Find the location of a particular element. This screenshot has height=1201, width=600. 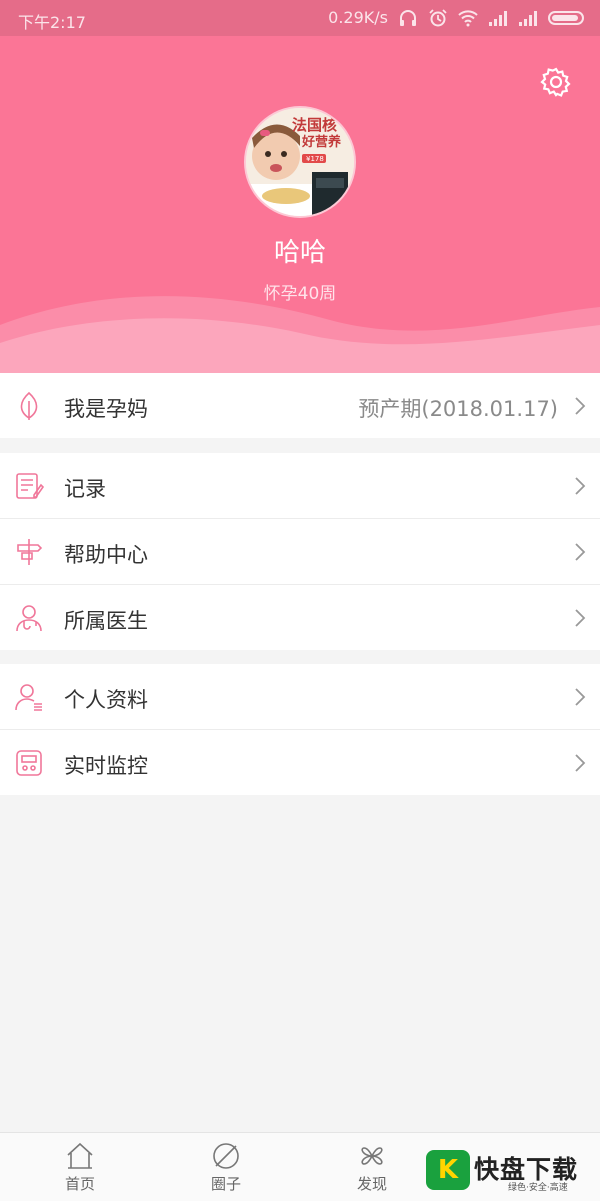

headphones-icon is located at coordinates (408, 17).